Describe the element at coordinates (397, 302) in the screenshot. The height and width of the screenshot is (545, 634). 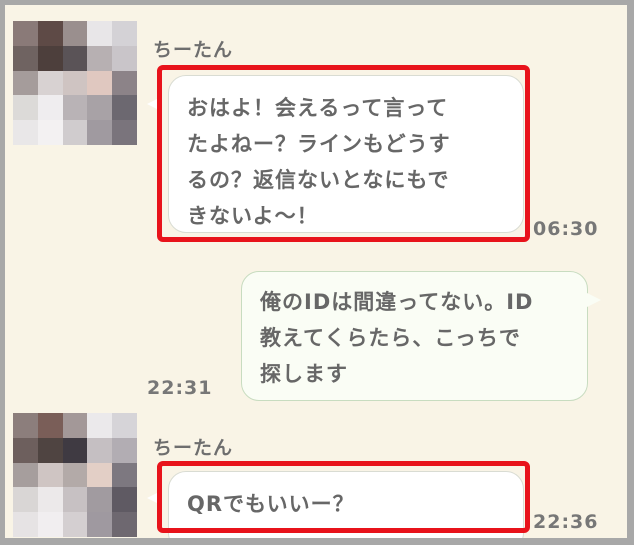
I see `message-line: 俺のIDは間違ってない。ID` at that location.